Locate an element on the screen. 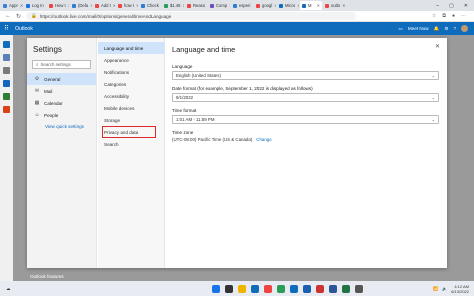 The width and height of the screenshot is (474, 296). extensions-icon: ⧉ is located at coordinates (444, 16).